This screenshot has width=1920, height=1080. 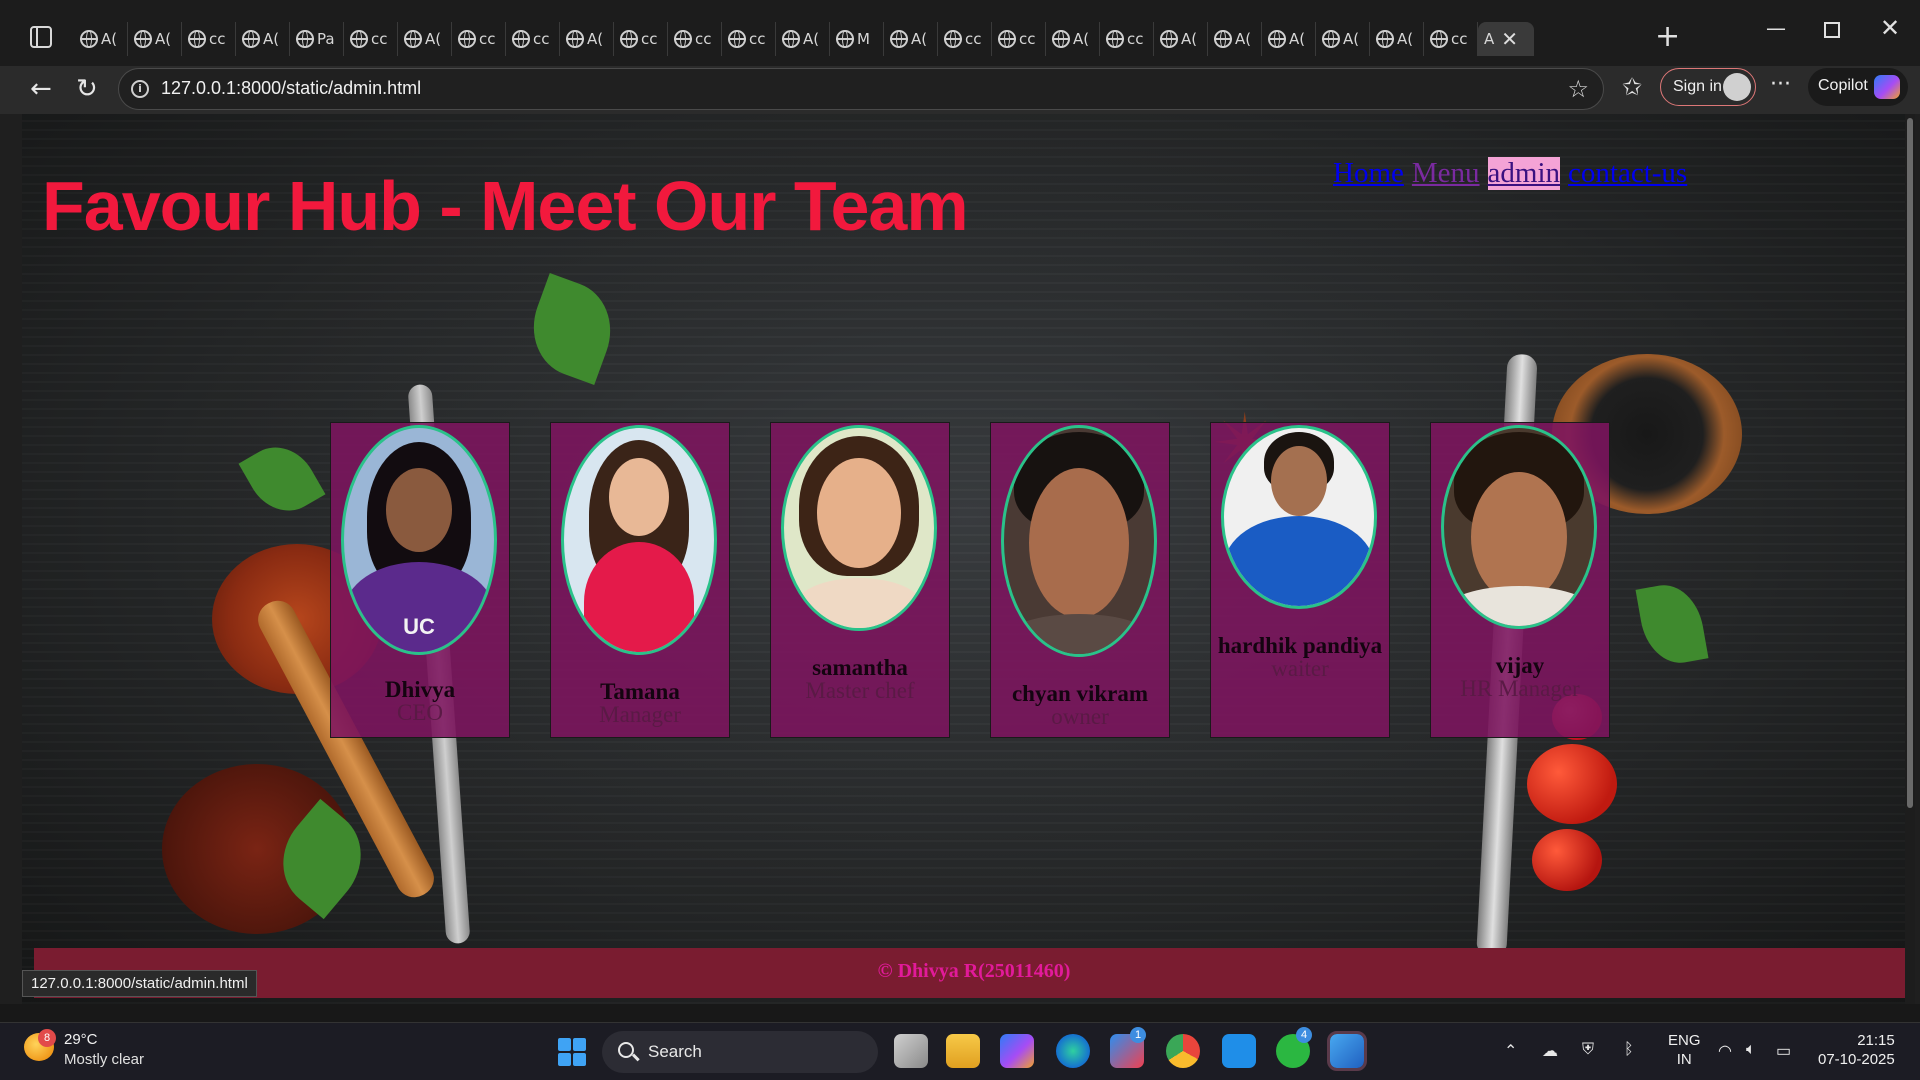 What do you see at coordinates (1588, 1050) in the screenshot?
I see `security-icon: ⛨` at bounding box center [1588, 1050].